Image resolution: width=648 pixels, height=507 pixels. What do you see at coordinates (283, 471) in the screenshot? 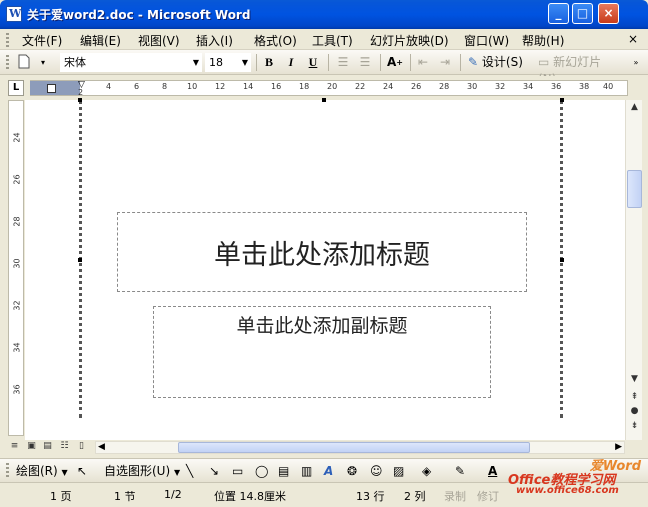
I see `text-box-icon: ▤` at bounding box center [283, 471].